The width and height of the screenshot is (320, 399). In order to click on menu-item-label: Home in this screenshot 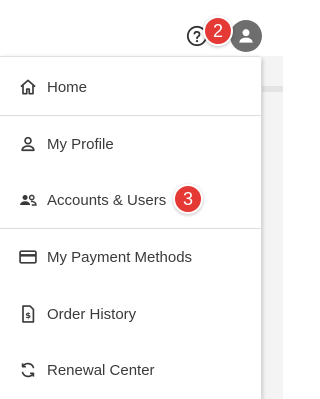, I will do `click(67, 87)`.